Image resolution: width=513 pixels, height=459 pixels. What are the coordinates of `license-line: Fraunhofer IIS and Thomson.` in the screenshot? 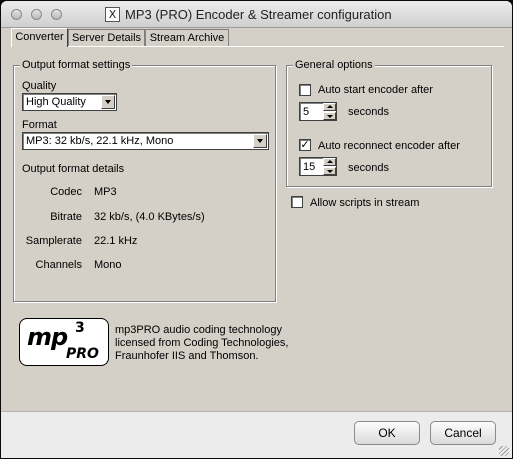 It's located at (187, 356).